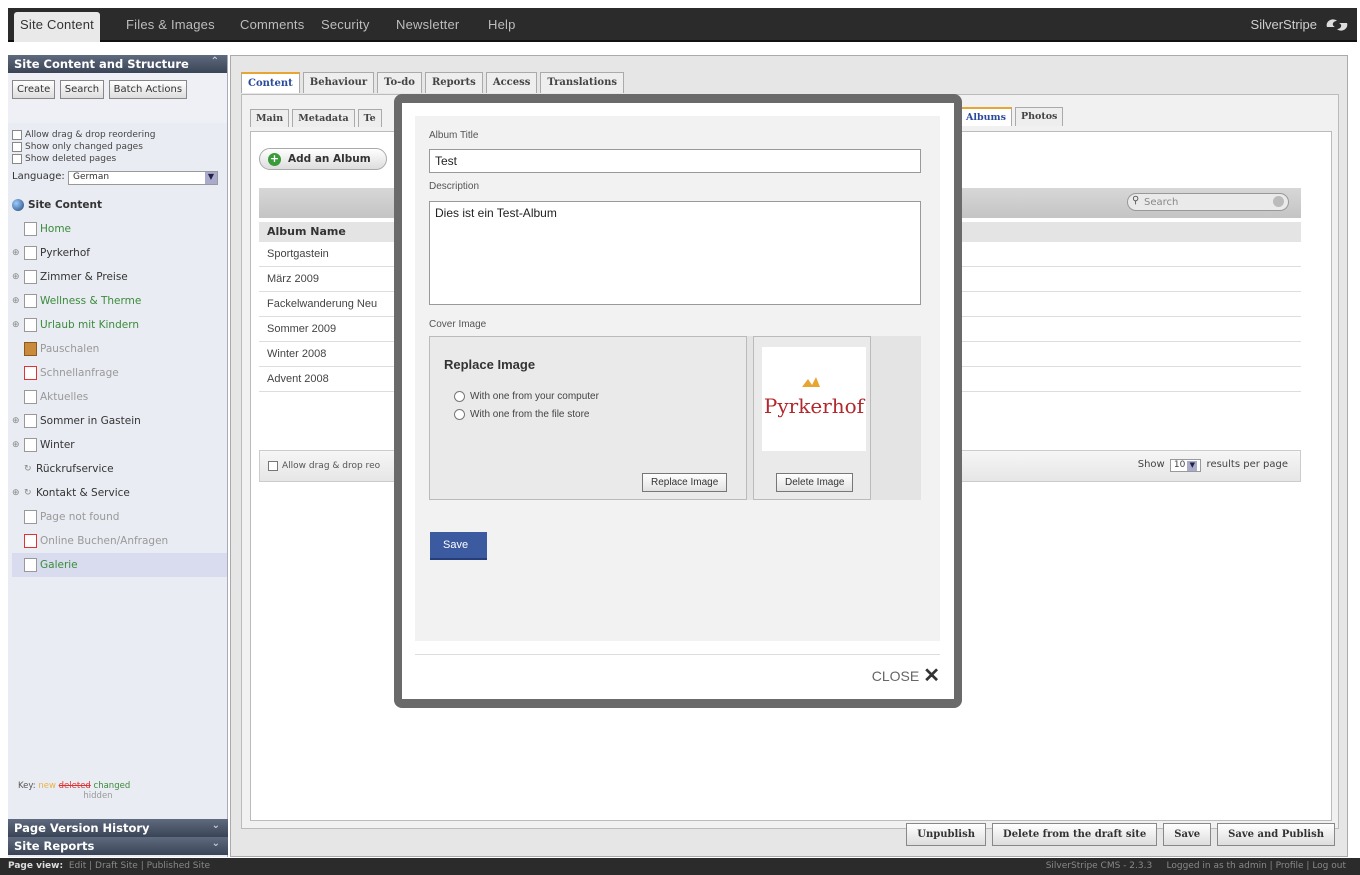 Image resolution: width=1360 pixels, height=875 pixels. What do you see at coordinates (582, 82) in the screenshot?
I see `tab-translations: Translations` at bounding box center [582, 82].